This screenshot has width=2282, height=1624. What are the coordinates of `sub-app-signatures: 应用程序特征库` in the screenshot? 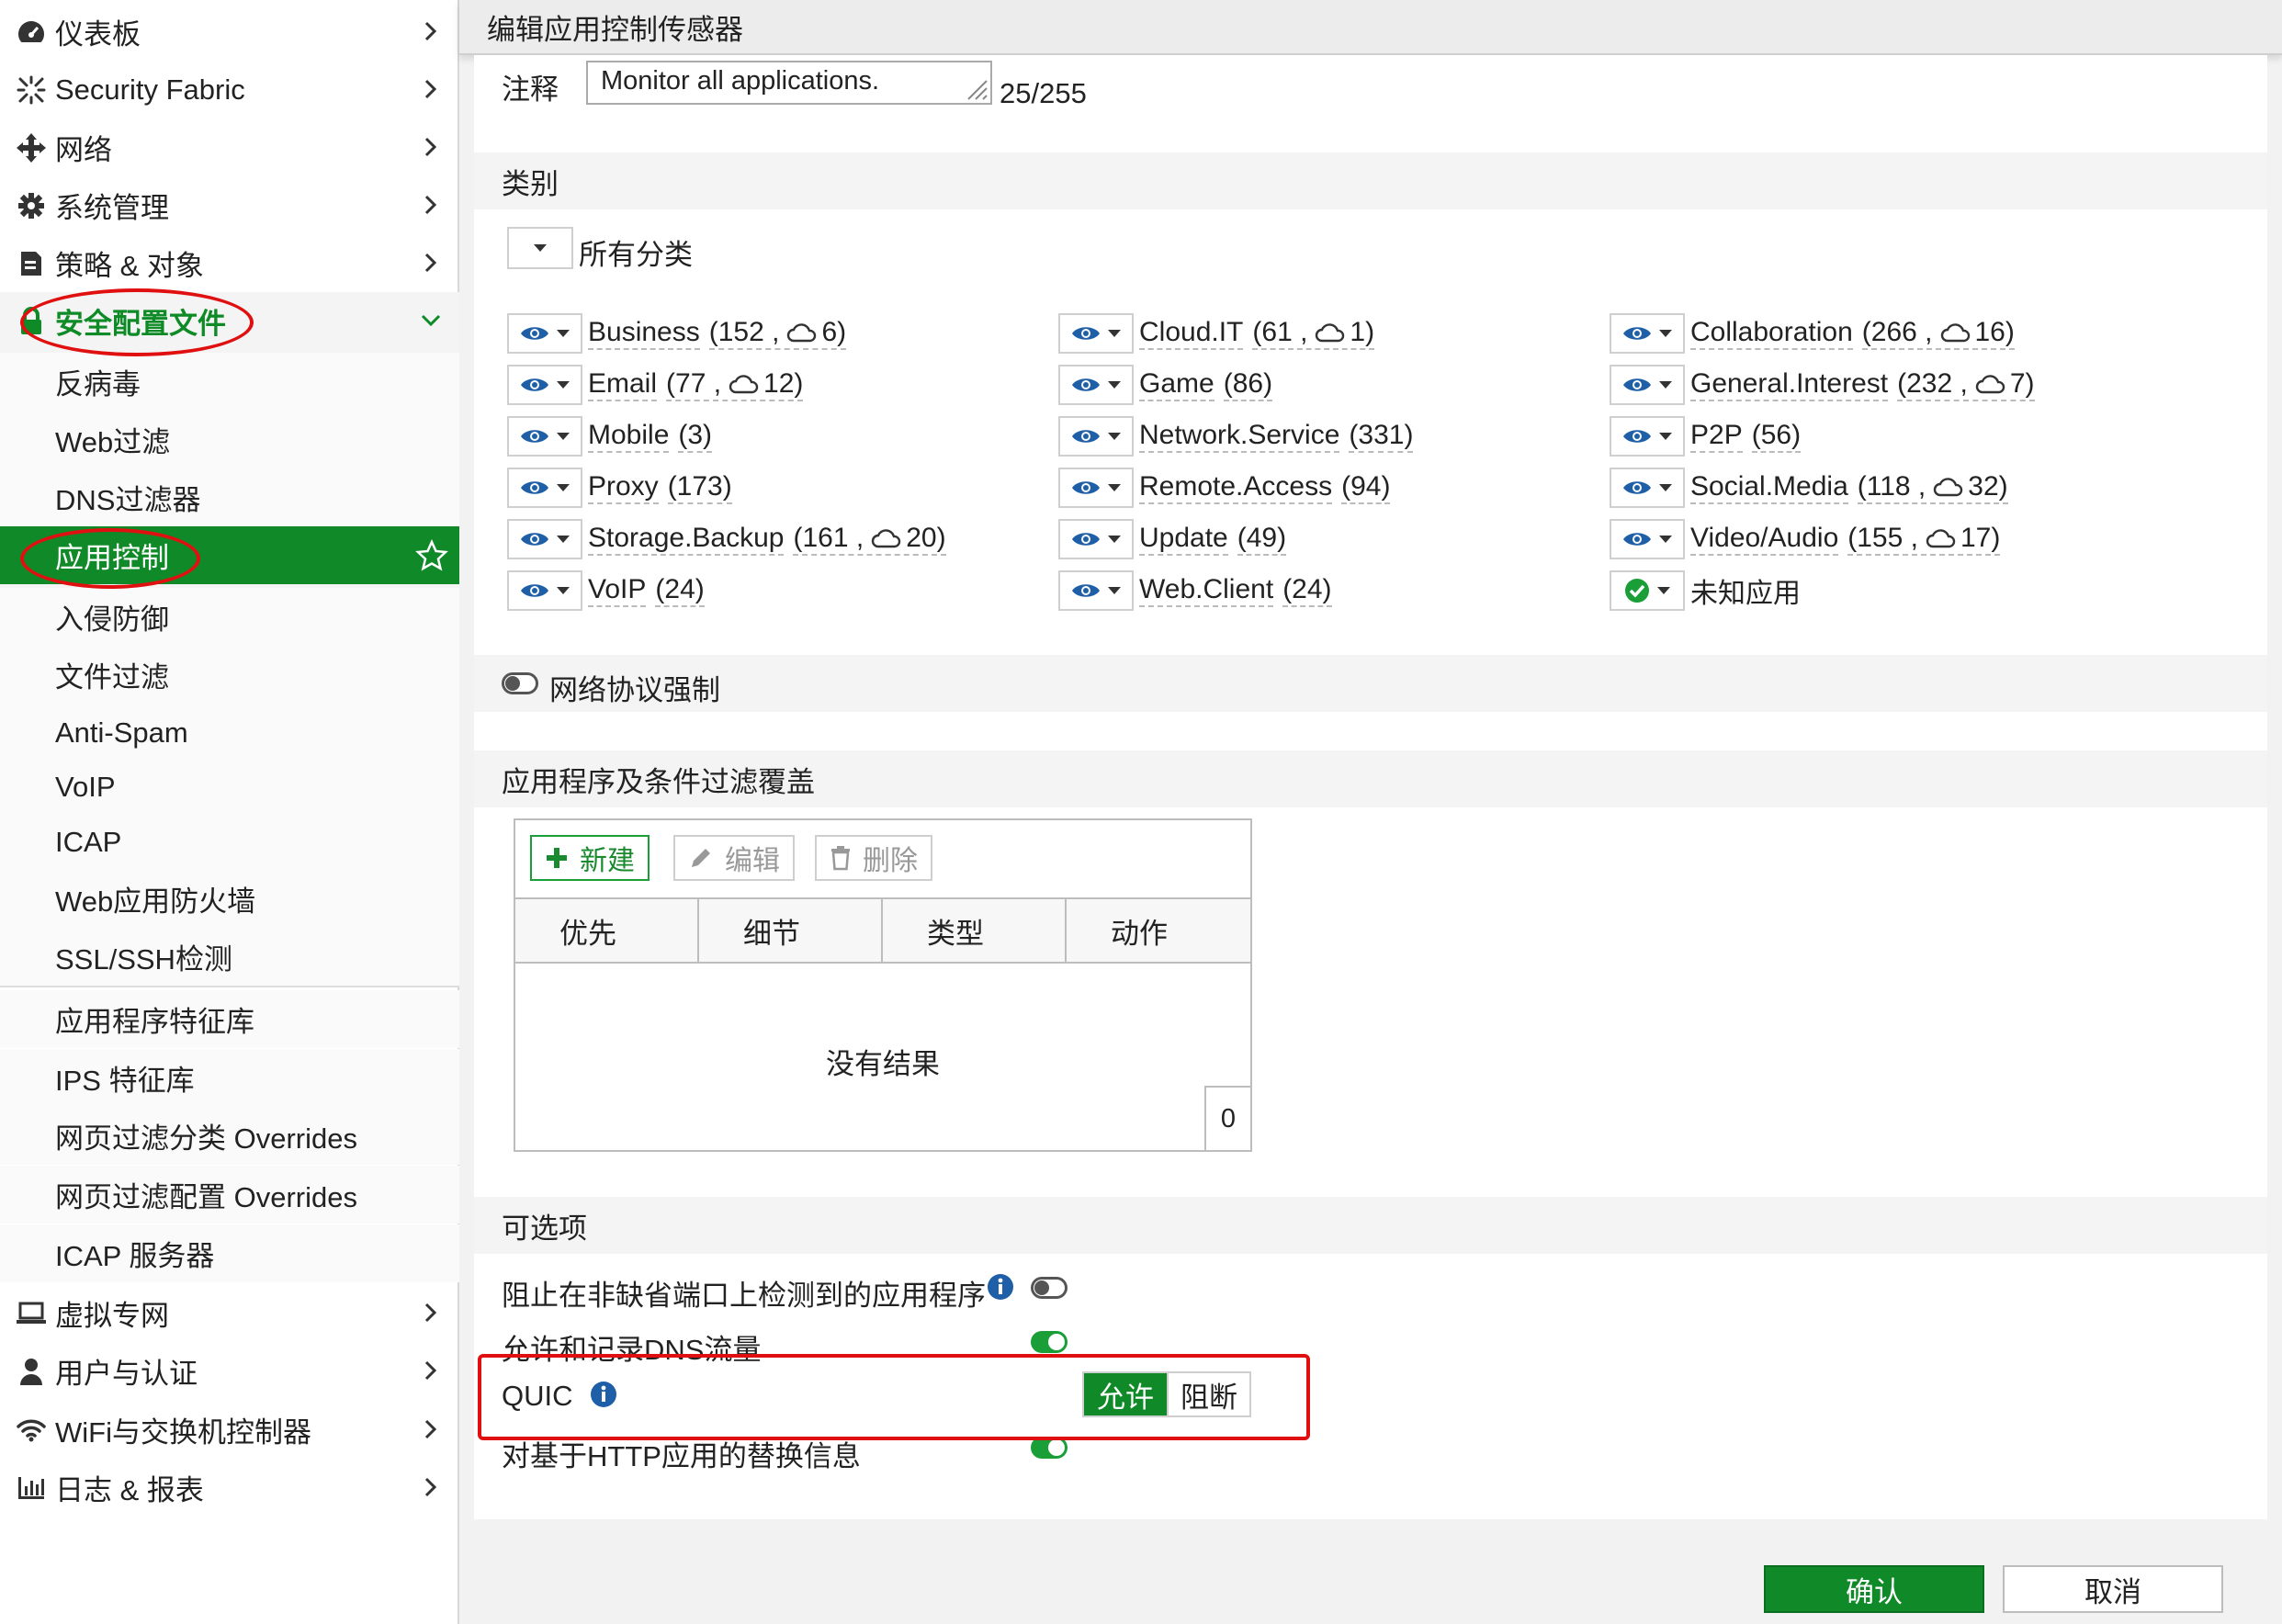 It's located at (229, 1019).